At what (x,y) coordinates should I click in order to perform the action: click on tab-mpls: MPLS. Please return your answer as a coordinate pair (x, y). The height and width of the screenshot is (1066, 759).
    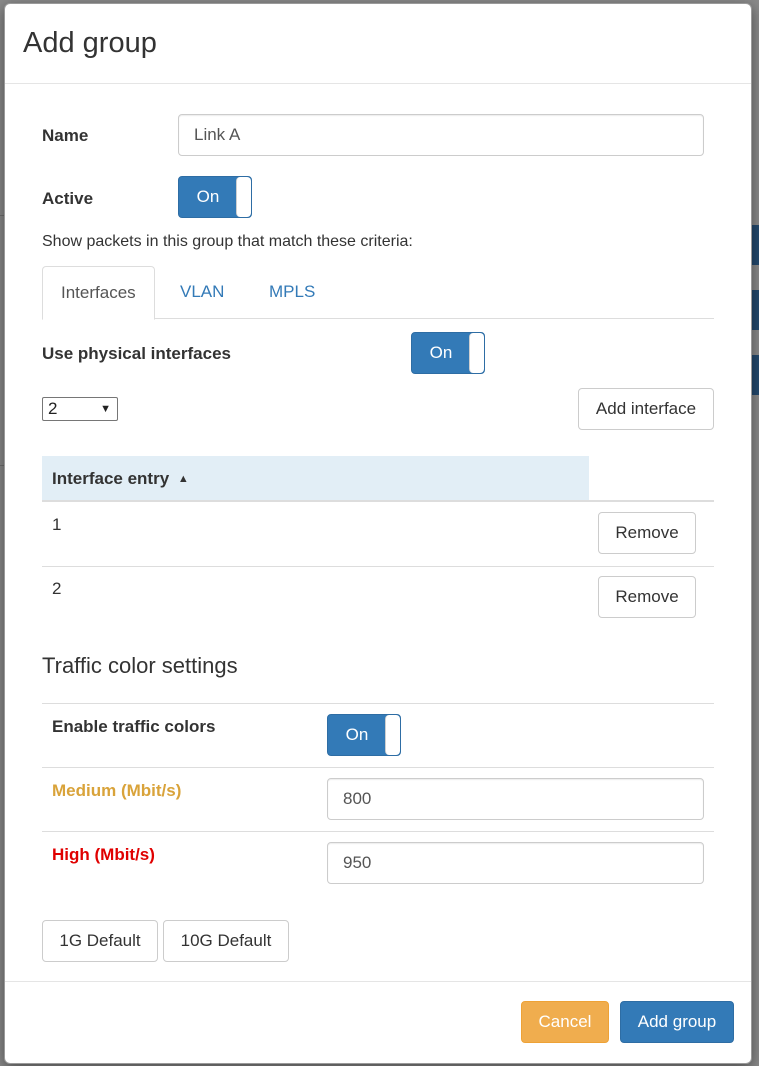
    Looking at the image, I should click on (292, 292).